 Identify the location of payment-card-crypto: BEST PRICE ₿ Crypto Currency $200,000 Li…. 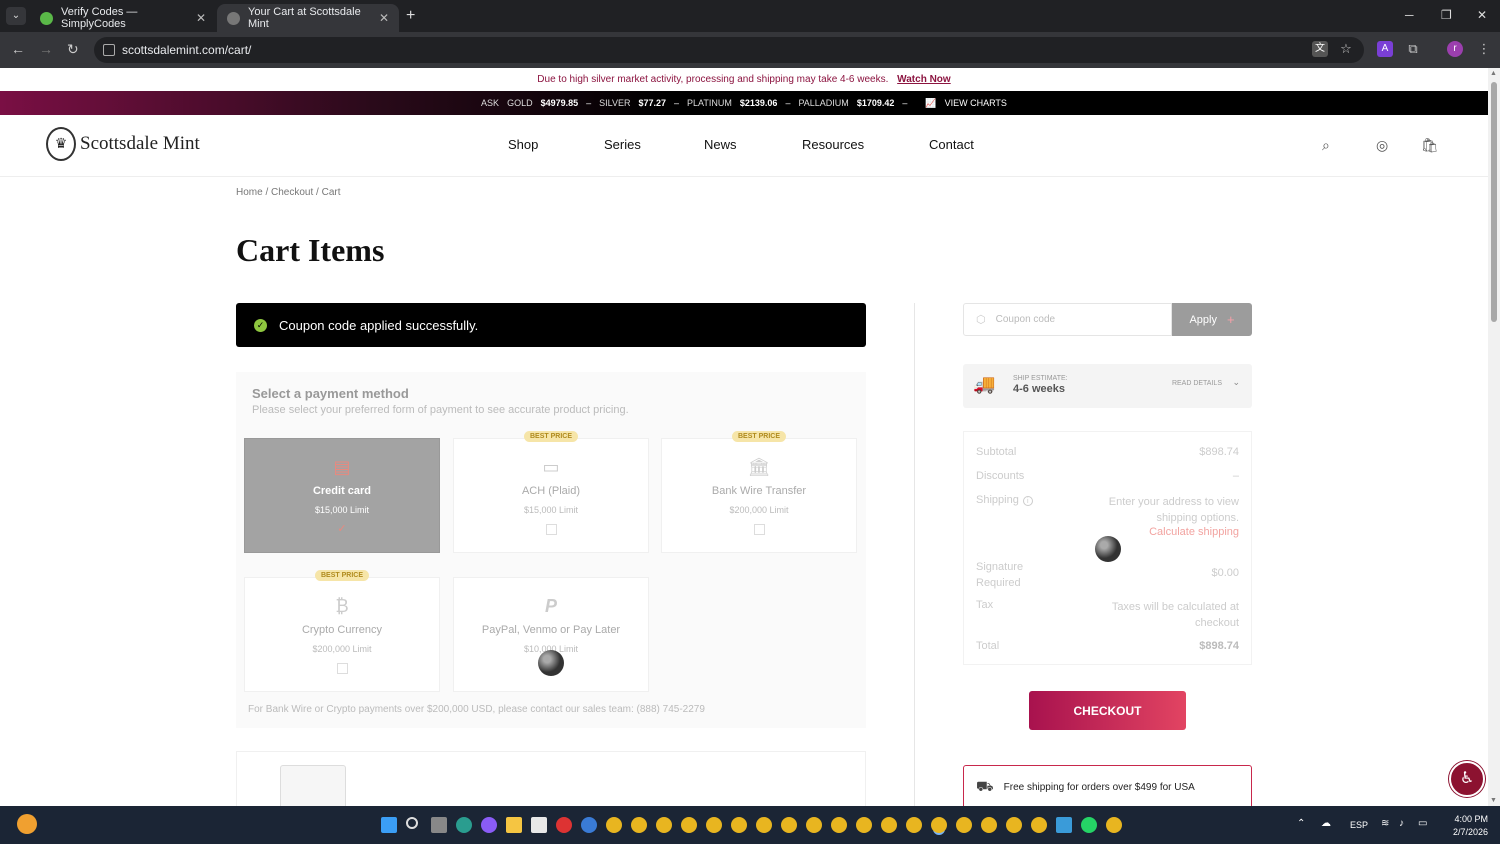
(342, 631).